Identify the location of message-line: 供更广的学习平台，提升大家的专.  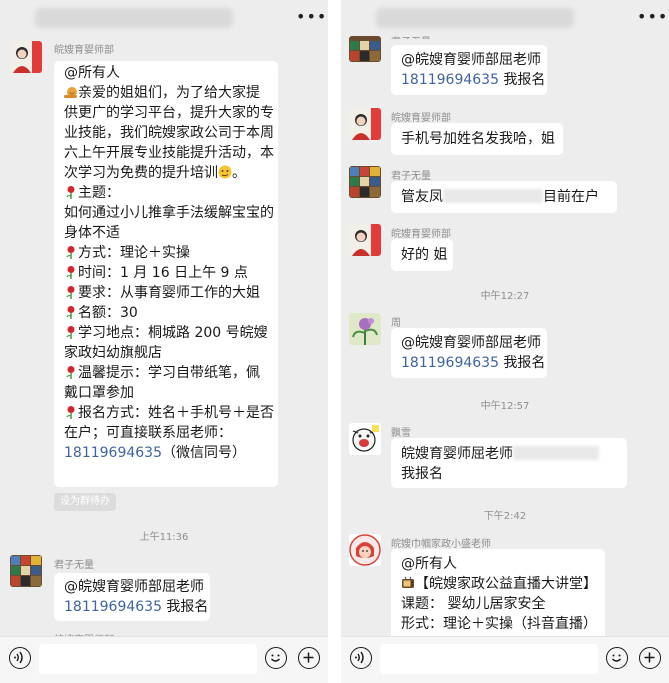
(169, 113).